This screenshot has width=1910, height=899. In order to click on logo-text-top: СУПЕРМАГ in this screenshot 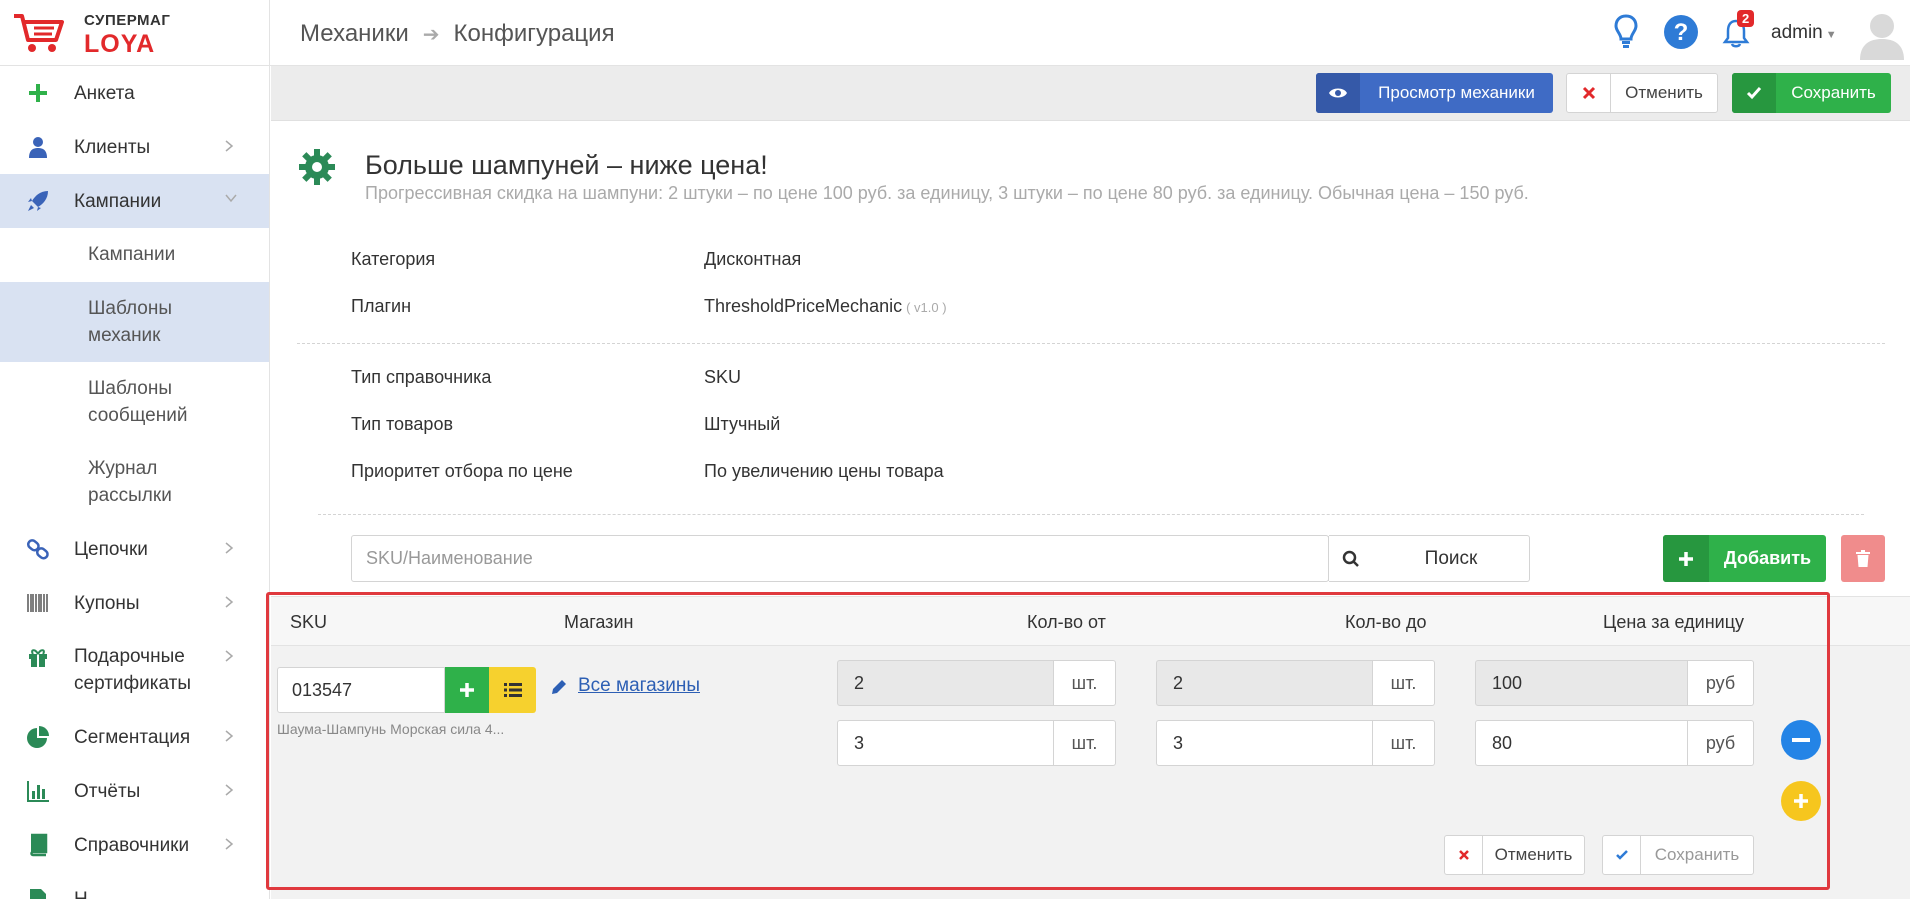, I will do `click(127, 20)`.